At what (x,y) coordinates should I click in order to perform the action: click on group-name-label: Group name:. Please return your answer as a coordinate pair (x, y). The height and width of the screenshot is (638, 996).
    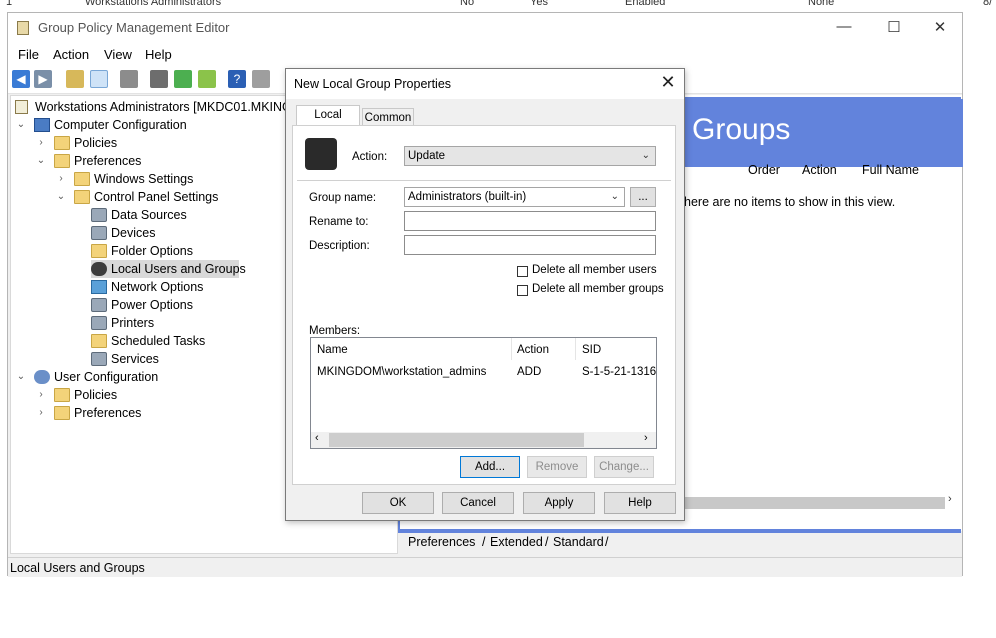
    Looking at the image, I should click on (343, 198).